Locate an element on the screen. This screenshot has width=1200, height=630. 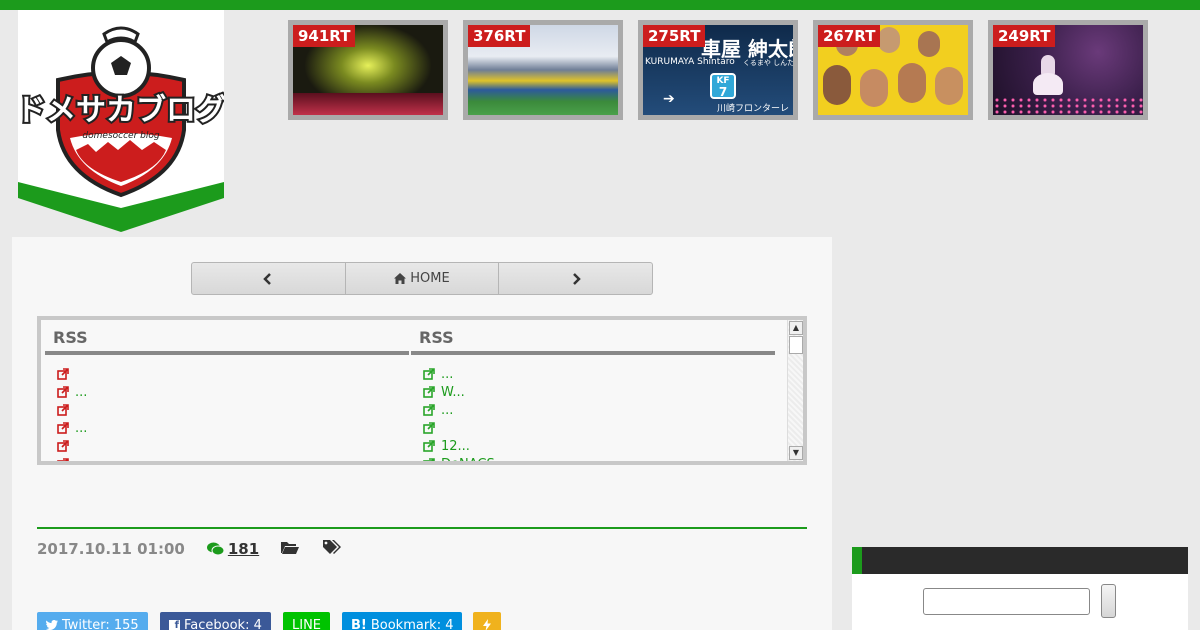
hatena-bookmark-button: B! Bookmark: 4 is located at coordinates (402, 621).